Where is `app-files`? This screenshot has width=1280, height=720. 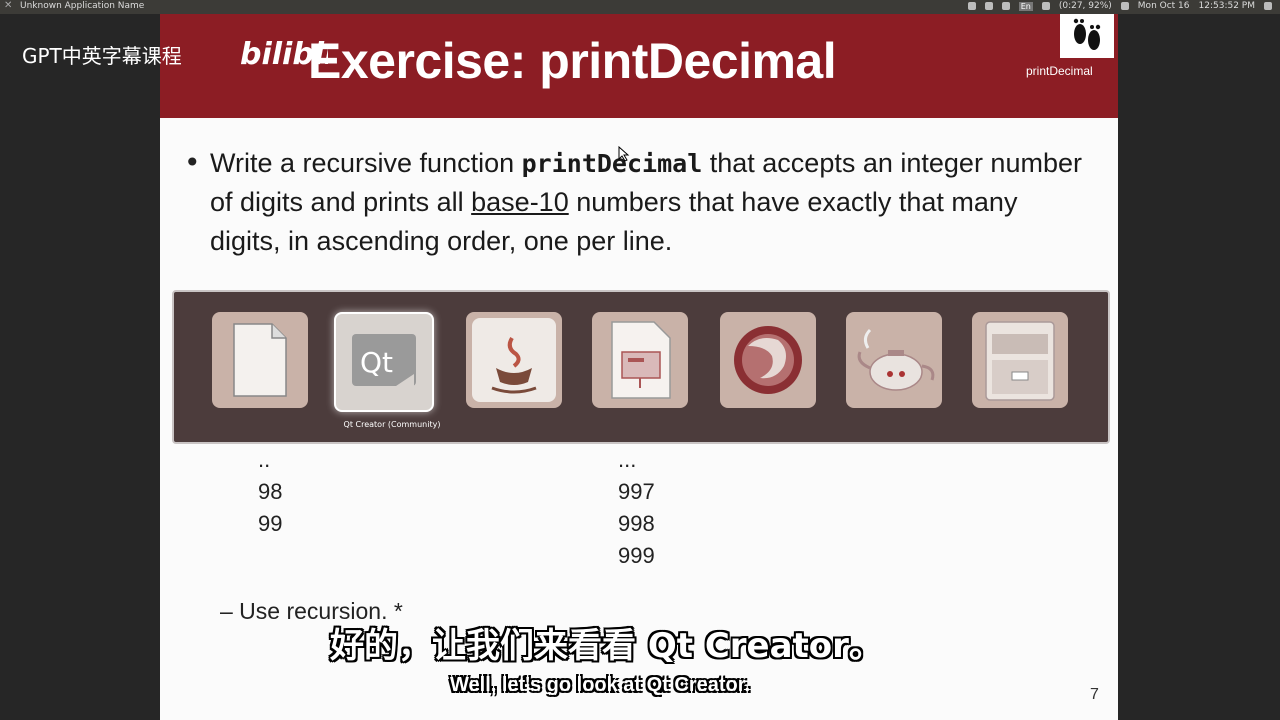
app-files is located at coordinates (1020, 360).